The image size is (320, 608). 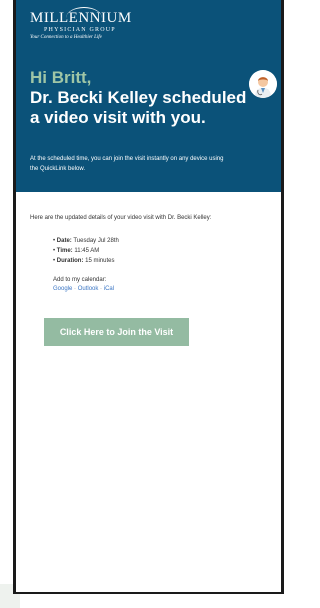 I want to click on doctor-avatar-icon, so click(x=263, y=84).